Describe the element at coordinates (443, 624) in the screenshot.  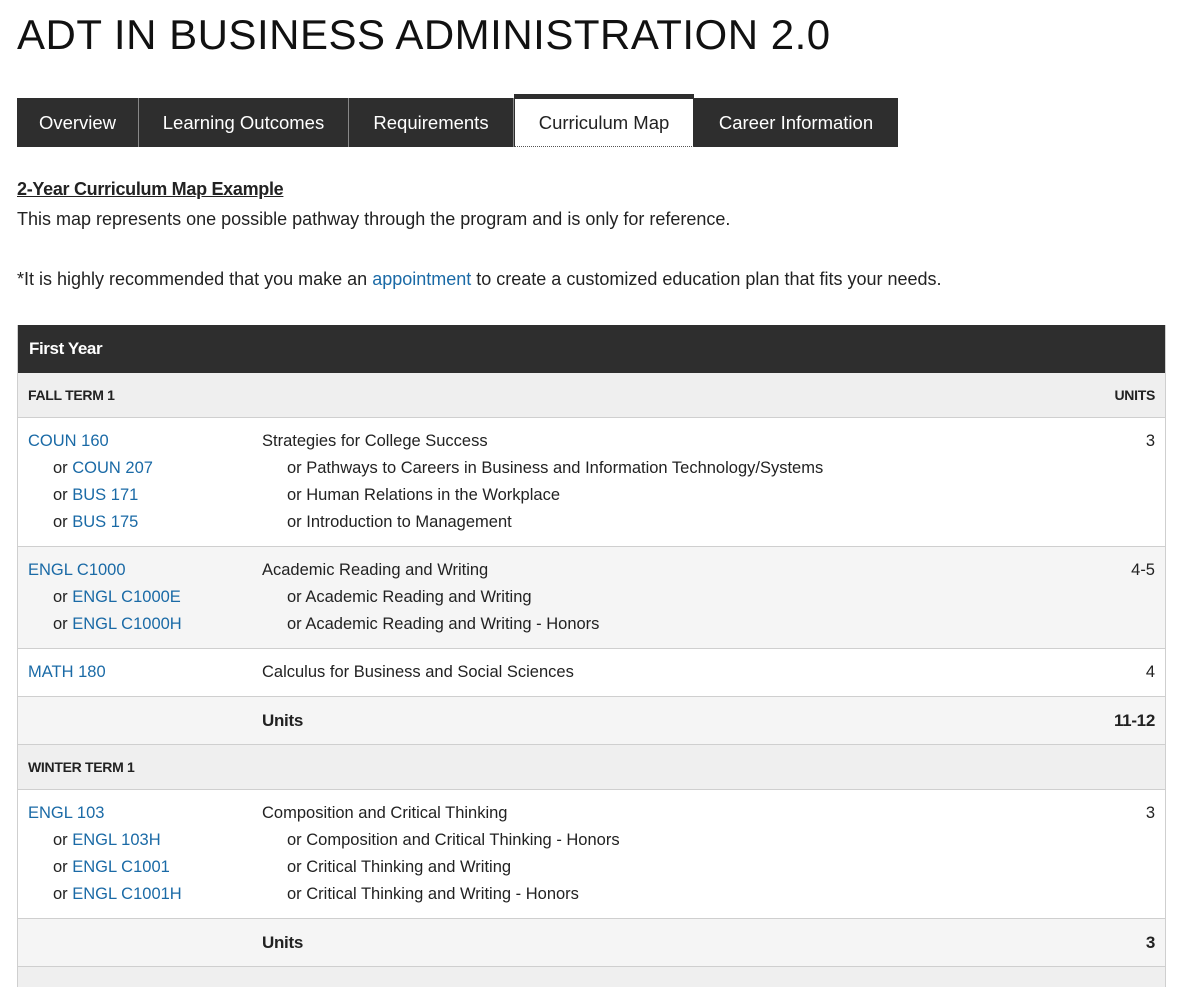
I see `course-title: or Academic Reading and Writing - Honors` at that location.